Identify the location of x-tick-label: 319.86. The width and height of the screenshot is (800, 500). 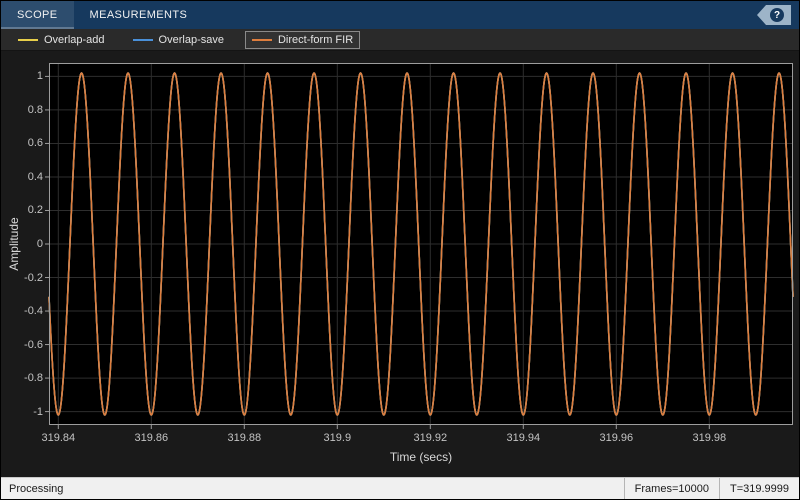
(151, 438).